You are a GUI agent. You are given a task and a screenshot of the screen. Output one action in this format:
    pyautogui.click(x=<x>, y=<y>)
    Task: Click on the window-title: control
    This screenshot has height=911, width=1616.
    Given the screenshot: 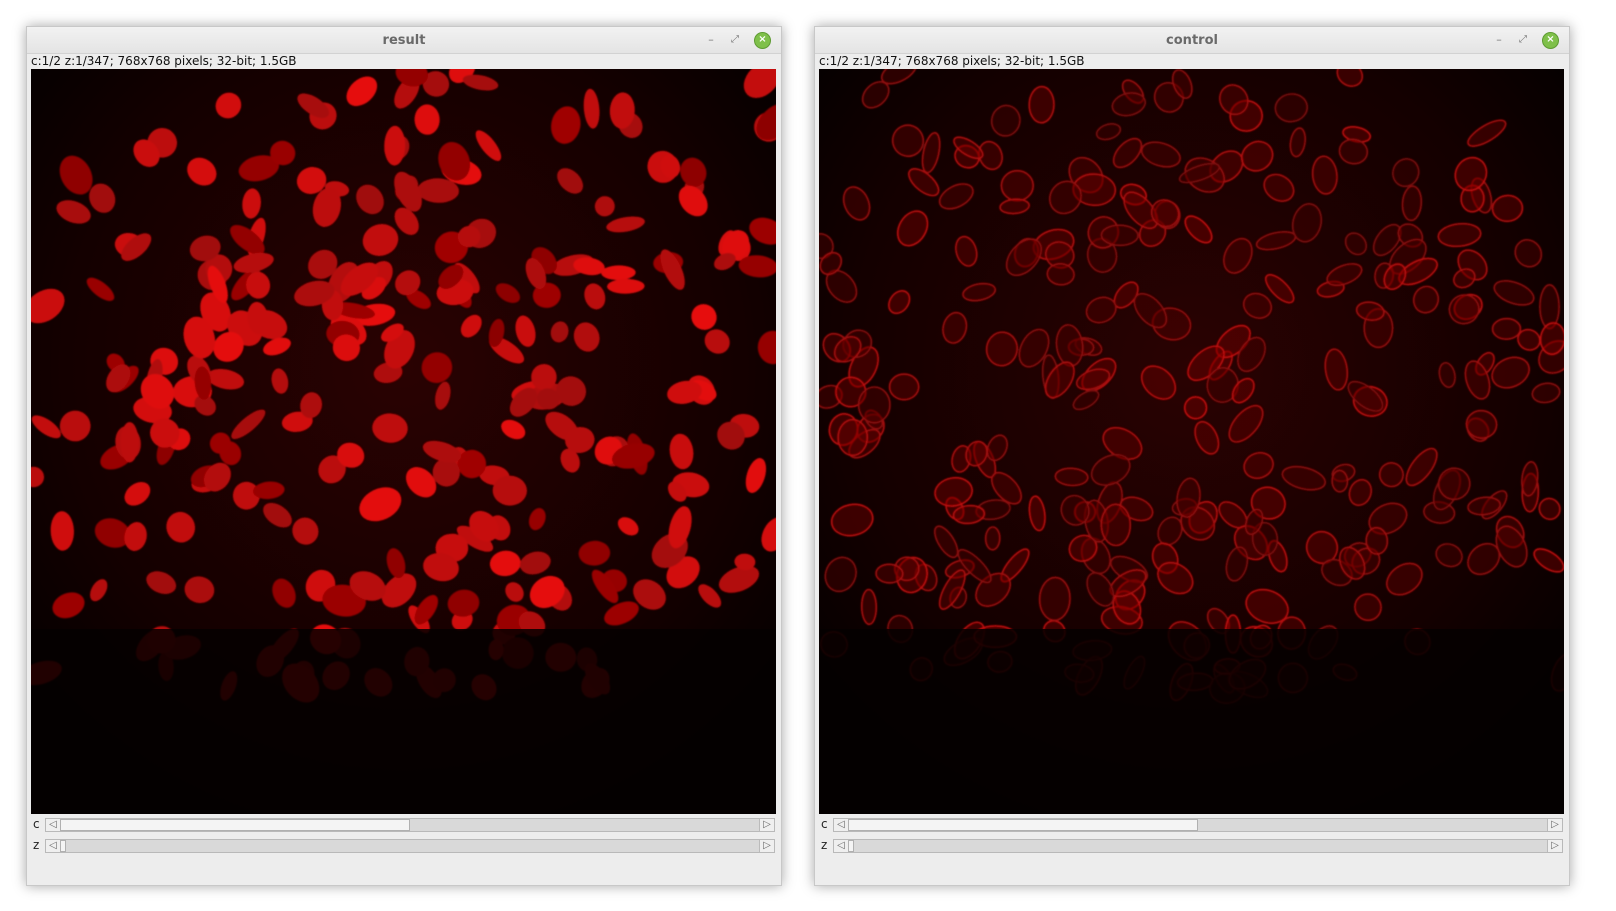 What is the action you would take?
    pyautogui.click(x=1192, y=40)
    